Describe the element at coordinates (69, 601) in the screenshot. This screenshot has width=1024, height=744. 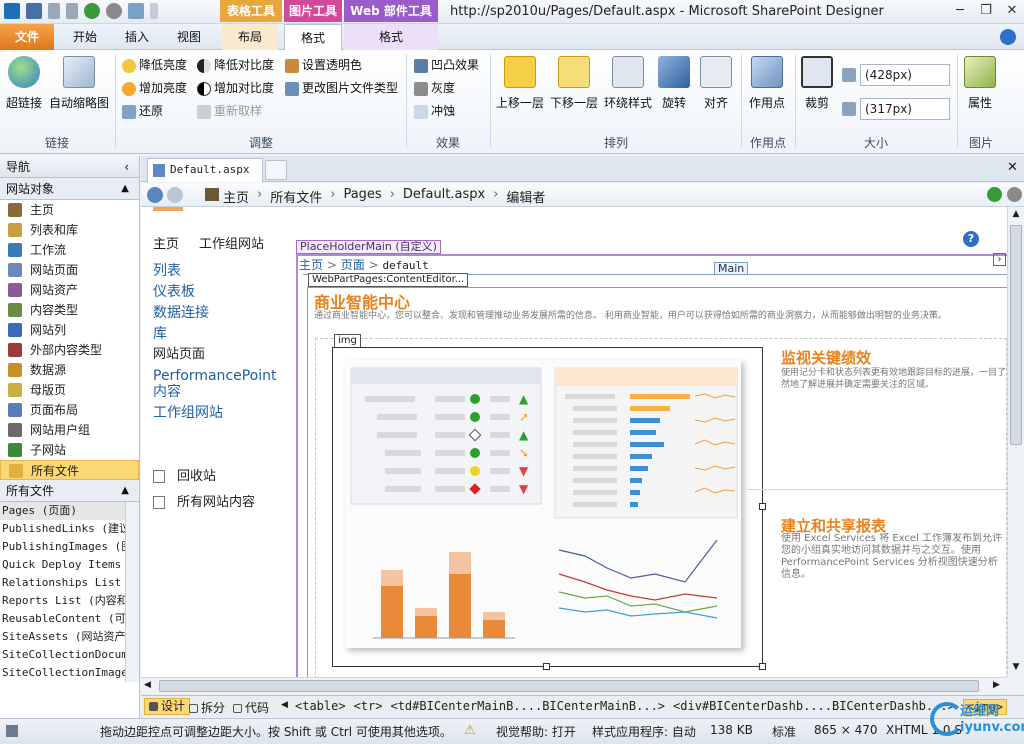
I see `file-list-item: Reports List (内容和` at that location.